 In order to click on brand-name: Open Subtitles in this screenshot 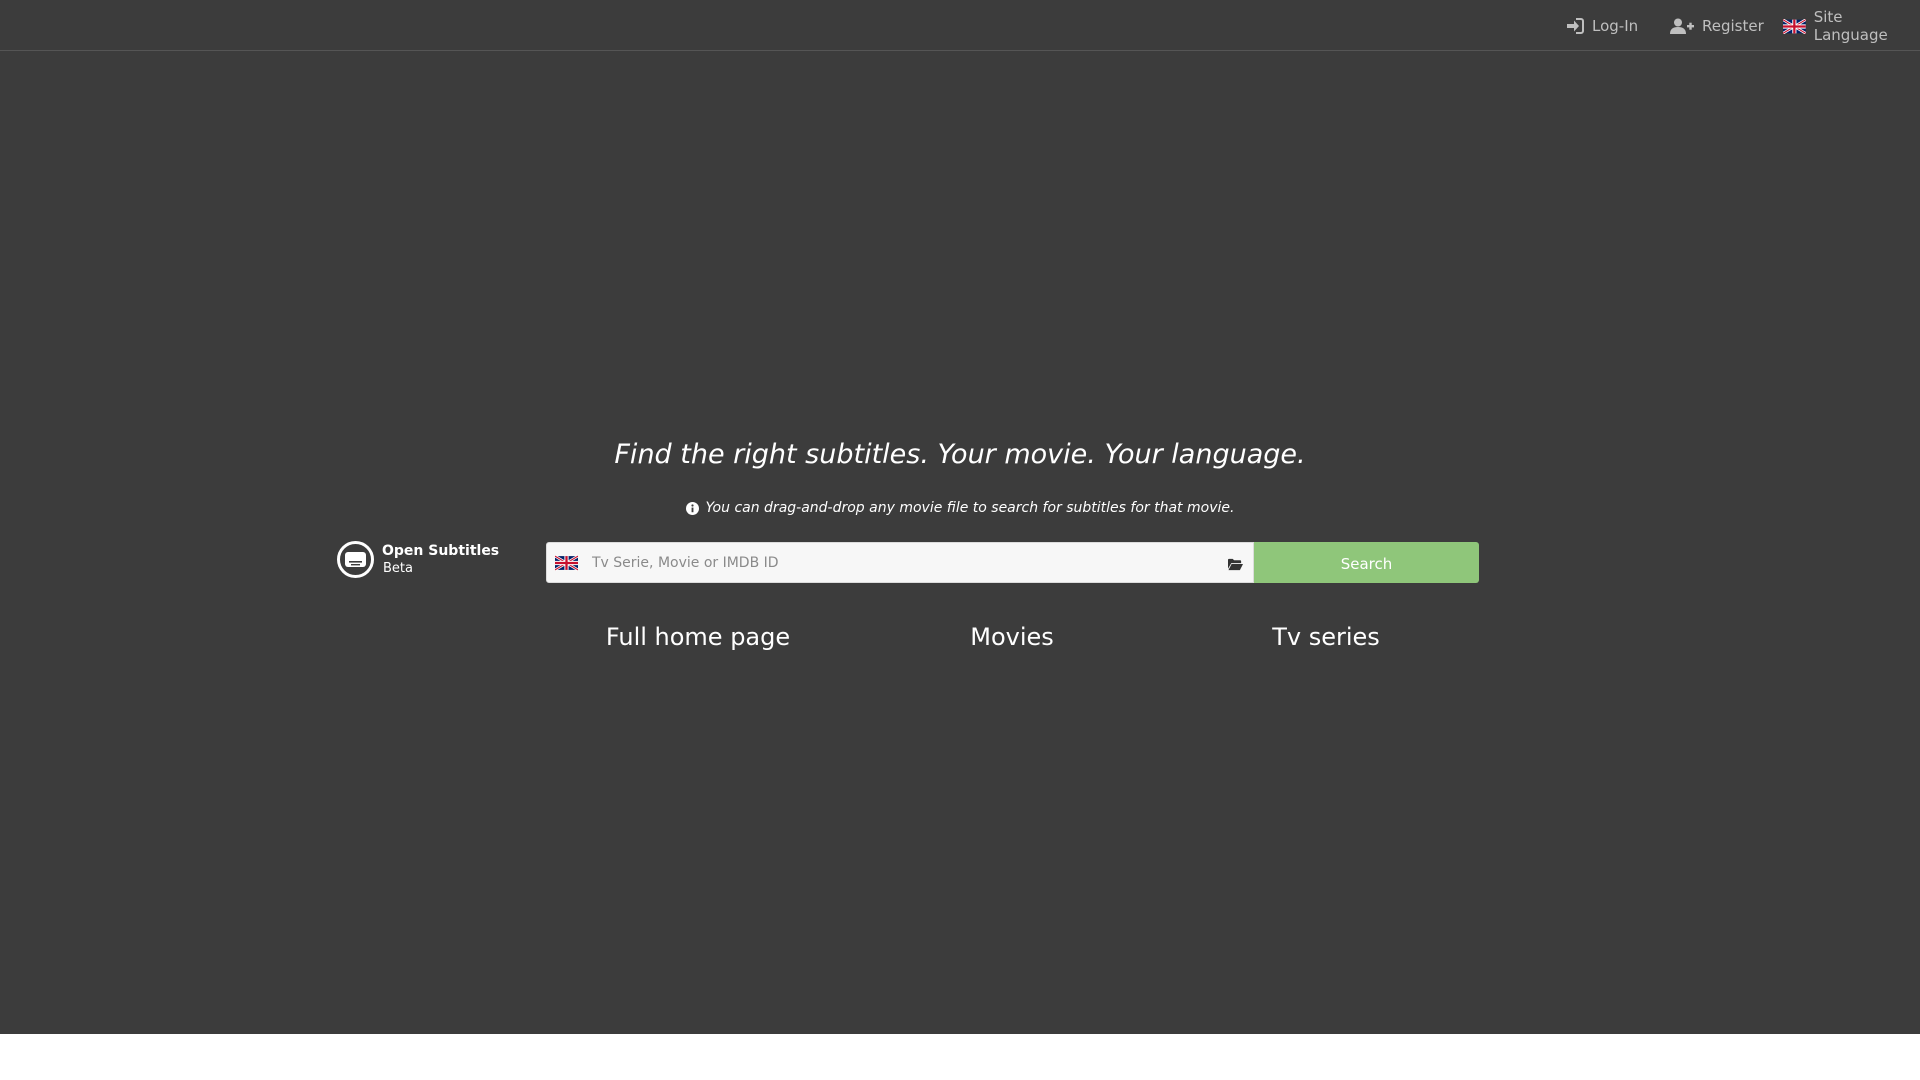, I will do `click(441, 550)`.